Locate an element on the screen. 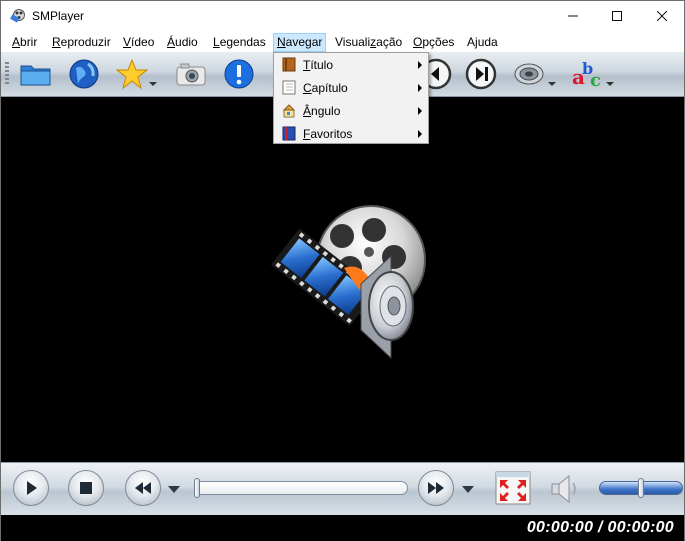  navegar-dropdown-menu: Título Capítulo Ângulo Favoritos is located at coordinates (351, 98).